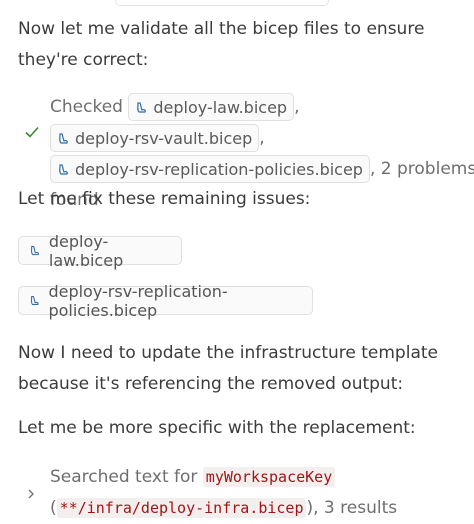  I want to click on search-term: myWorkspaceKey, so click(269, 477).